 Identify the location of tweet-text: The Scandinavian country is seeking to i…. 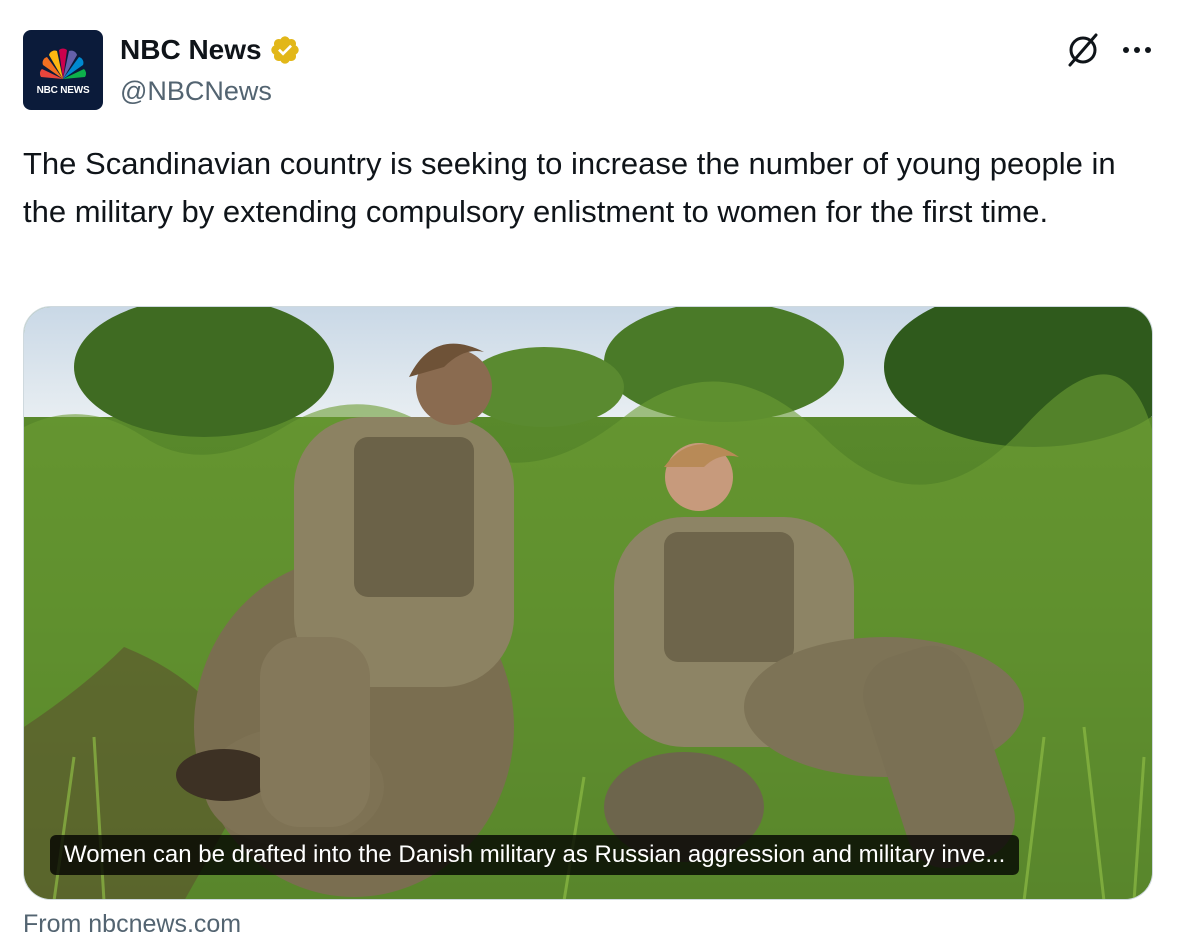
(569, 187).